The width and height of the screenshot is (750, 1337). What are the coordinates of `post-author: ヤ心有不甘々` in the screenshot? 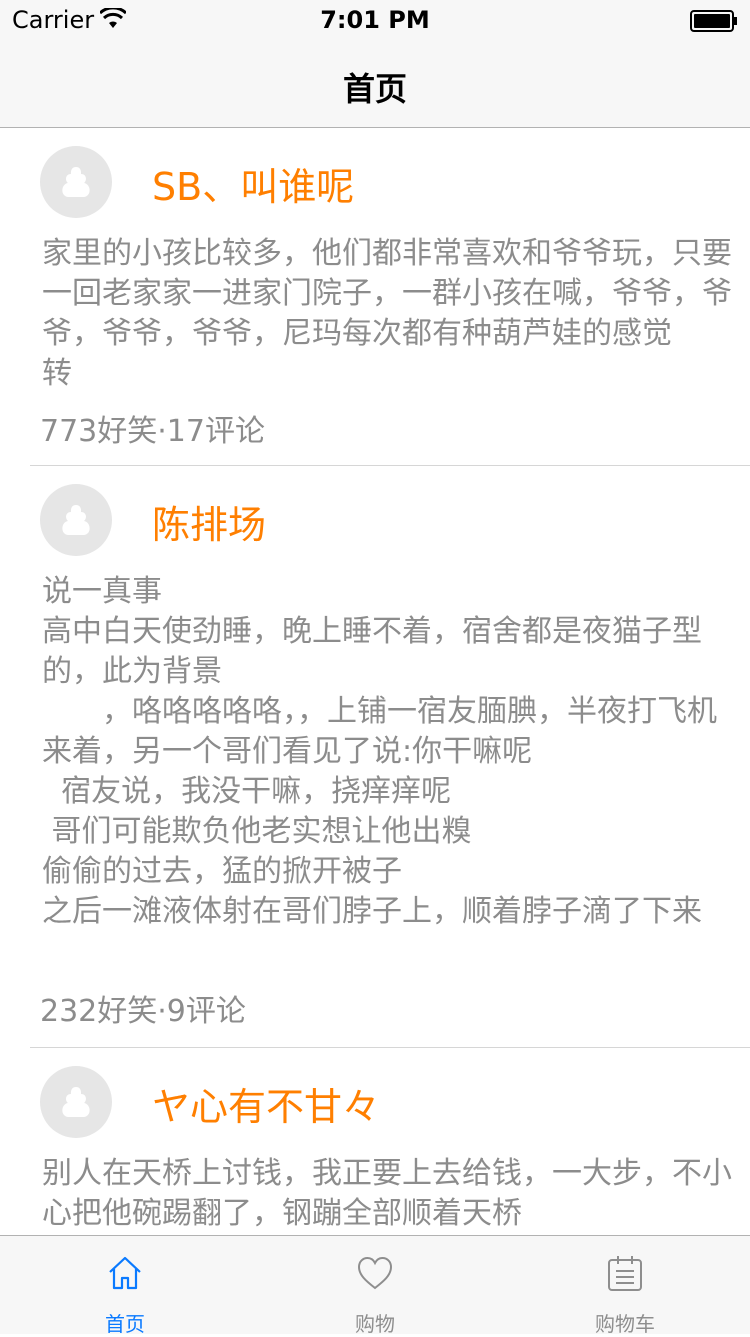 It's located at (266, 1103).